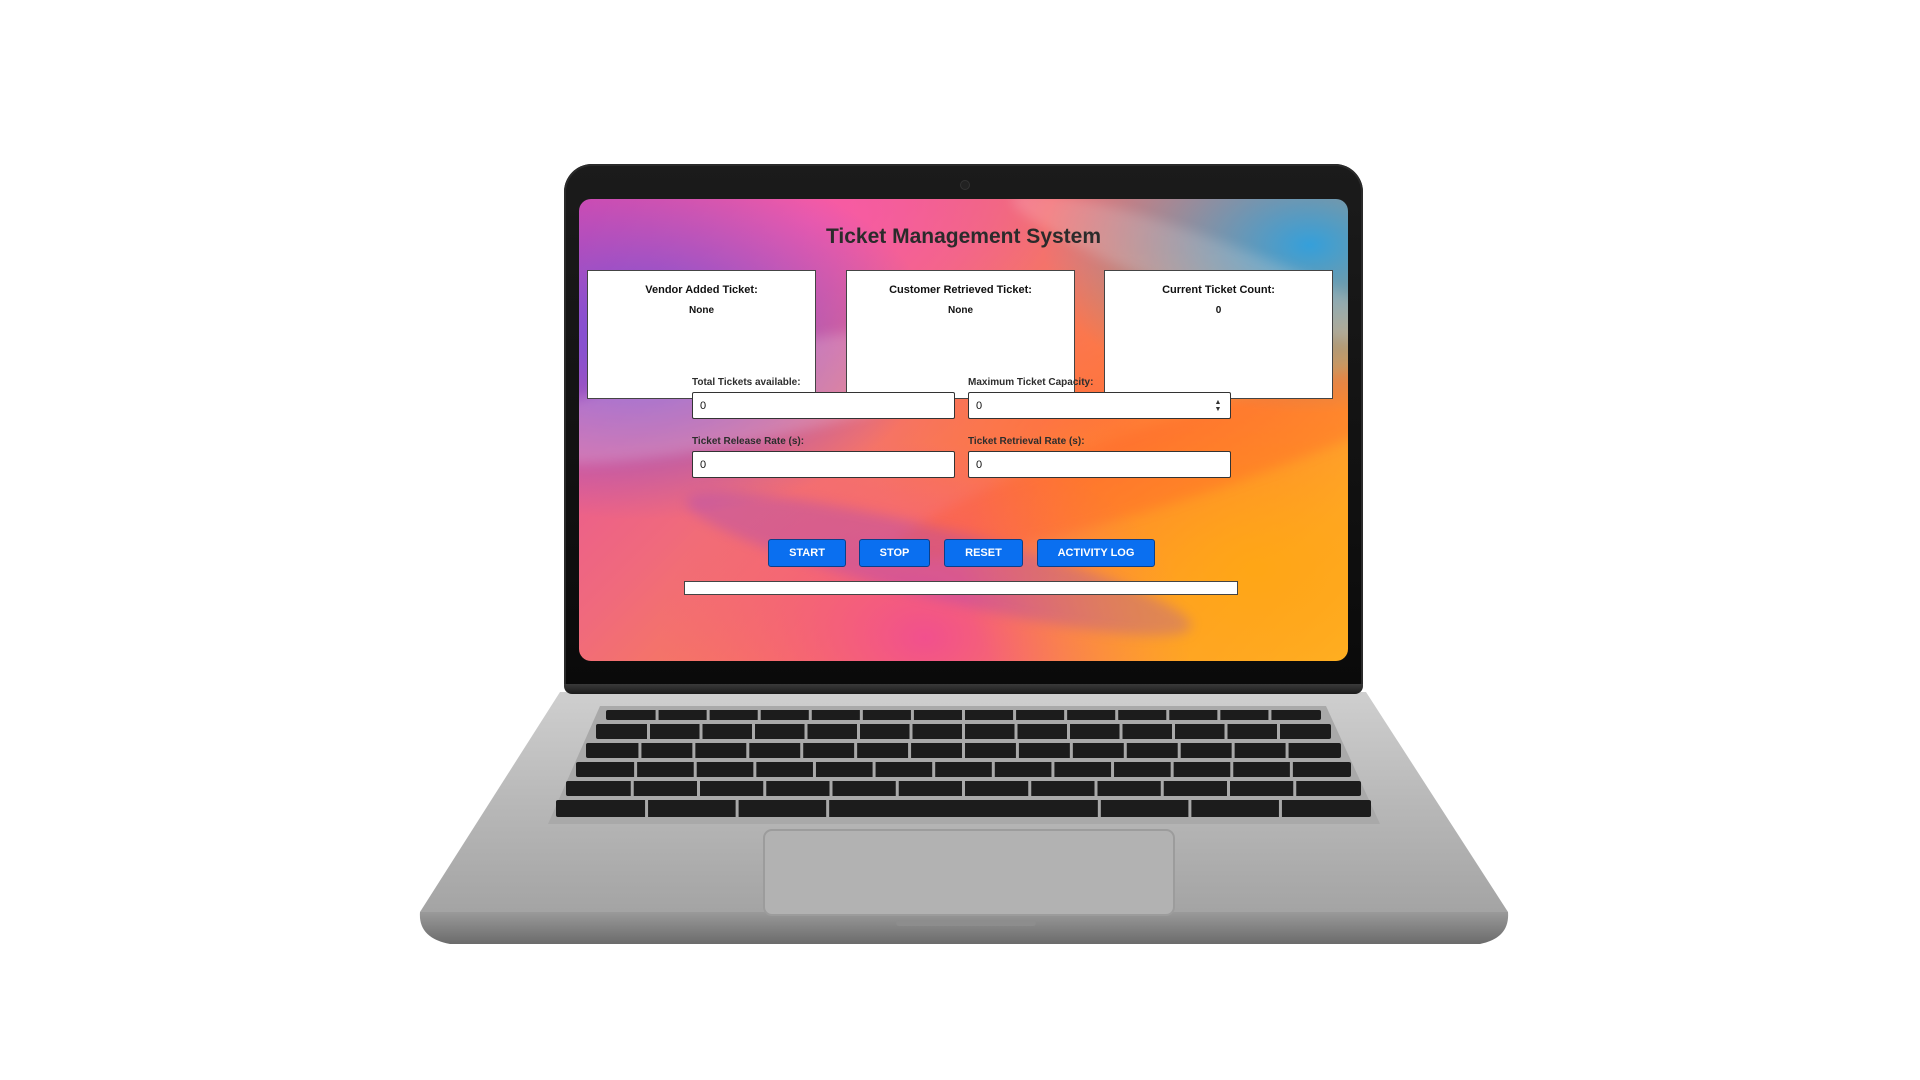 This screenshot has width=1920, height=1080. Describe the element at coordinates (894, 553) in the screenshot. I see `stop-button: STOP` at that location.